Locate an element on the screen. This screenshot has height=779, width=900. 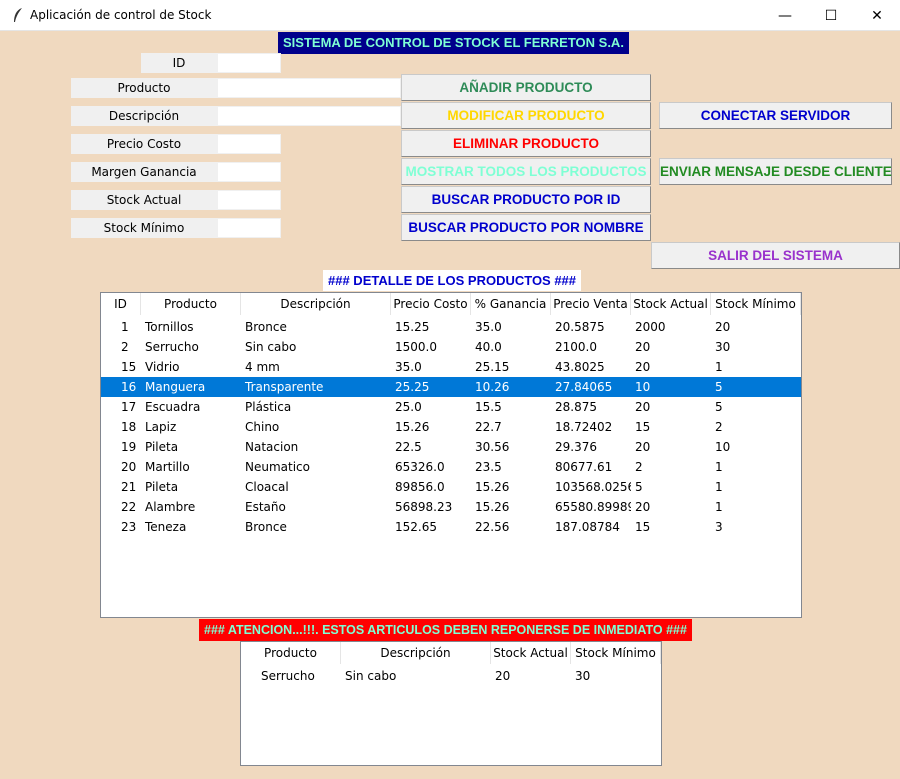
close-button: ✕ is located at coordinates (877, 15).